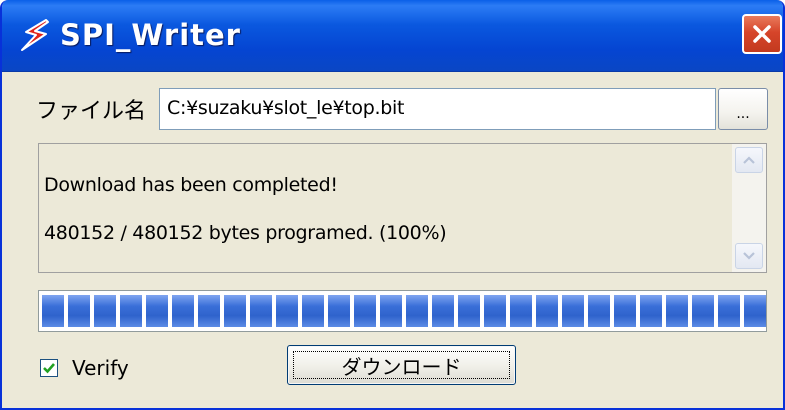 The height and width of the screenshot is (410, 785). I want to click on scroll-down-button, so click(749, 256).